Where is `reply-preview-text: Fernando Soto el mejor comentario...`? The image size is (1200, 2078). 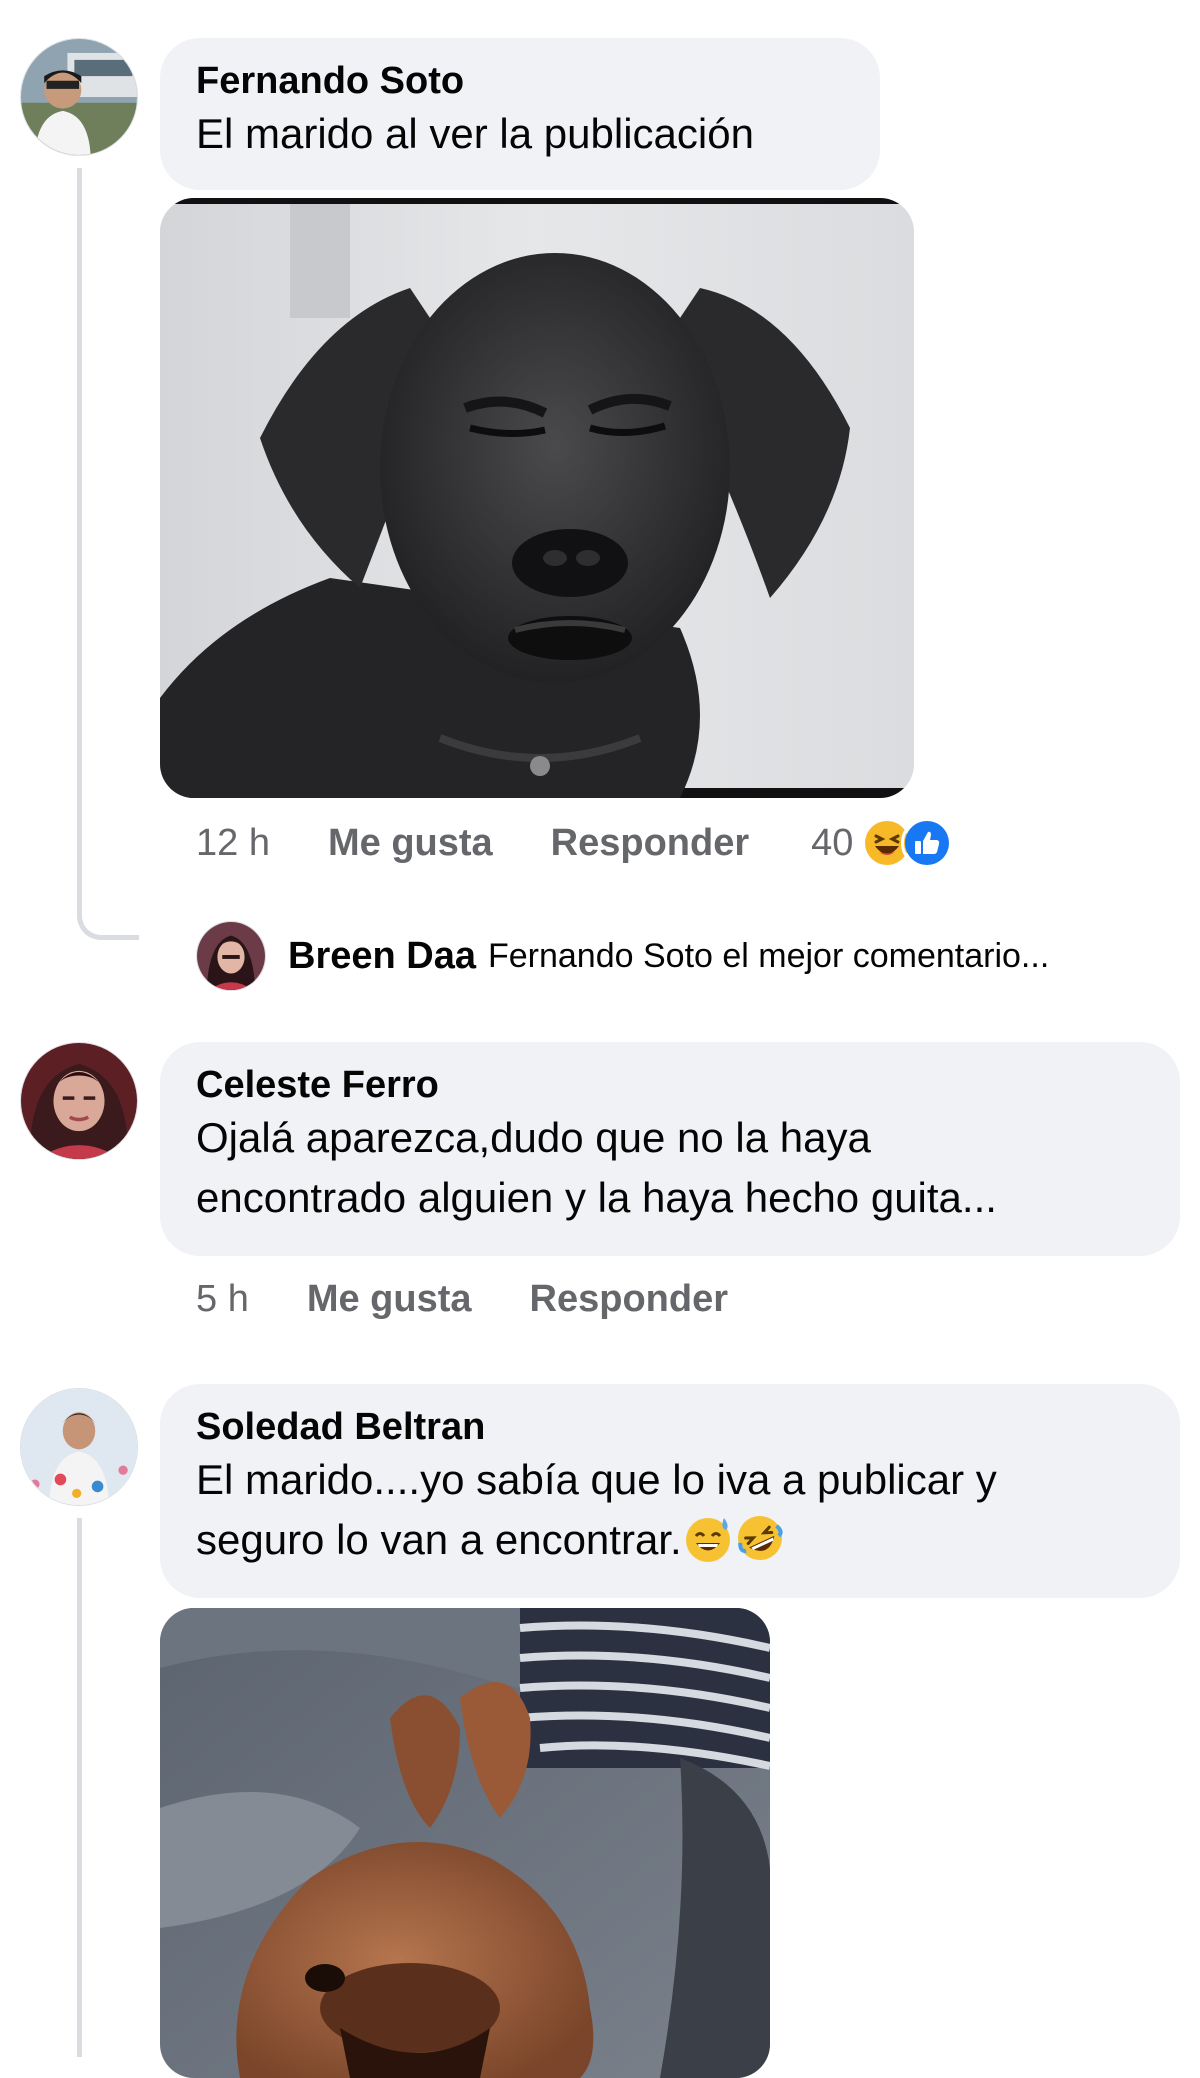 reply-preview-text: Fernando Soto el mejor comentario... is located at coordinates (768, 955).